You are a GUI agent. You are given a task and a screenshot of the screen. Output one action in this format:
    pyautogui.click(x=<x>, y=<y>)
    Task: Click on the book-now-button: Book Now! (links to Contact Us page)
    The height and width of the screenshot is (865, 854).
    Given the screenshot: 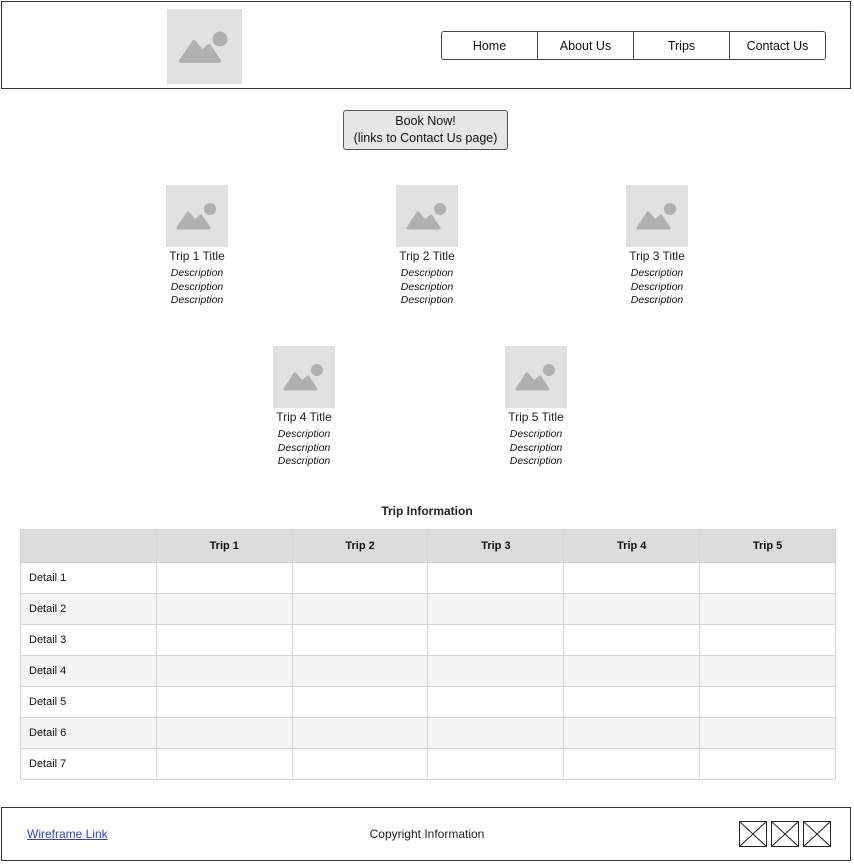 What is the action you would take?
    pyautogui.click(x=425, y=130)
    